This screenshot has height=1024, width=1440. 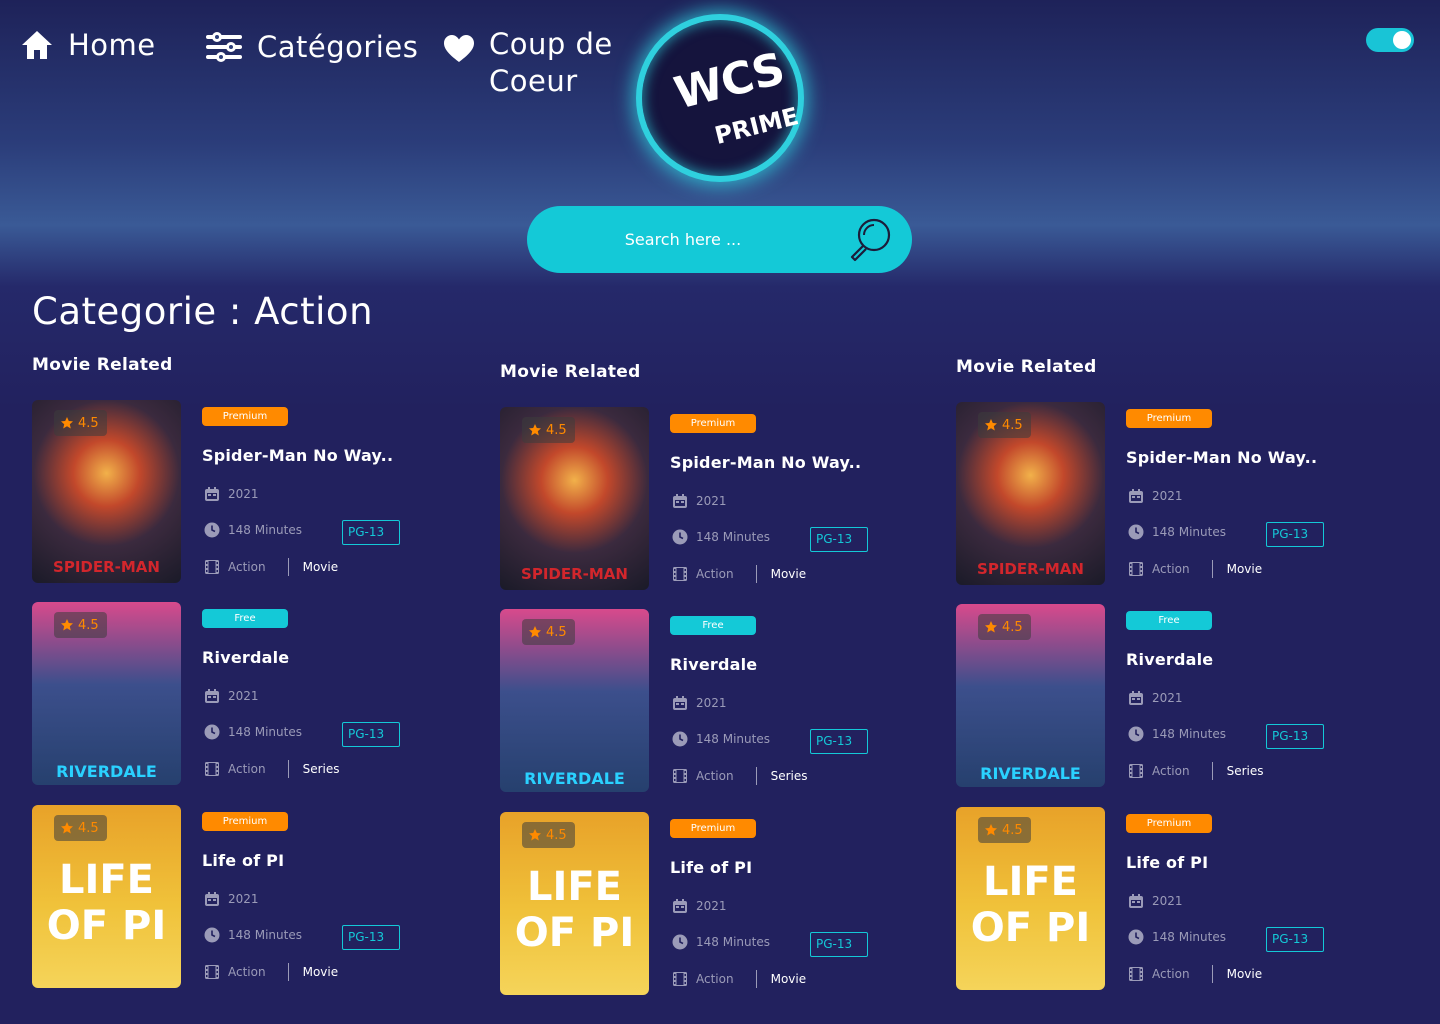 I want to click on brand-logo: WCS PRIME, so click(x=720, y=98).